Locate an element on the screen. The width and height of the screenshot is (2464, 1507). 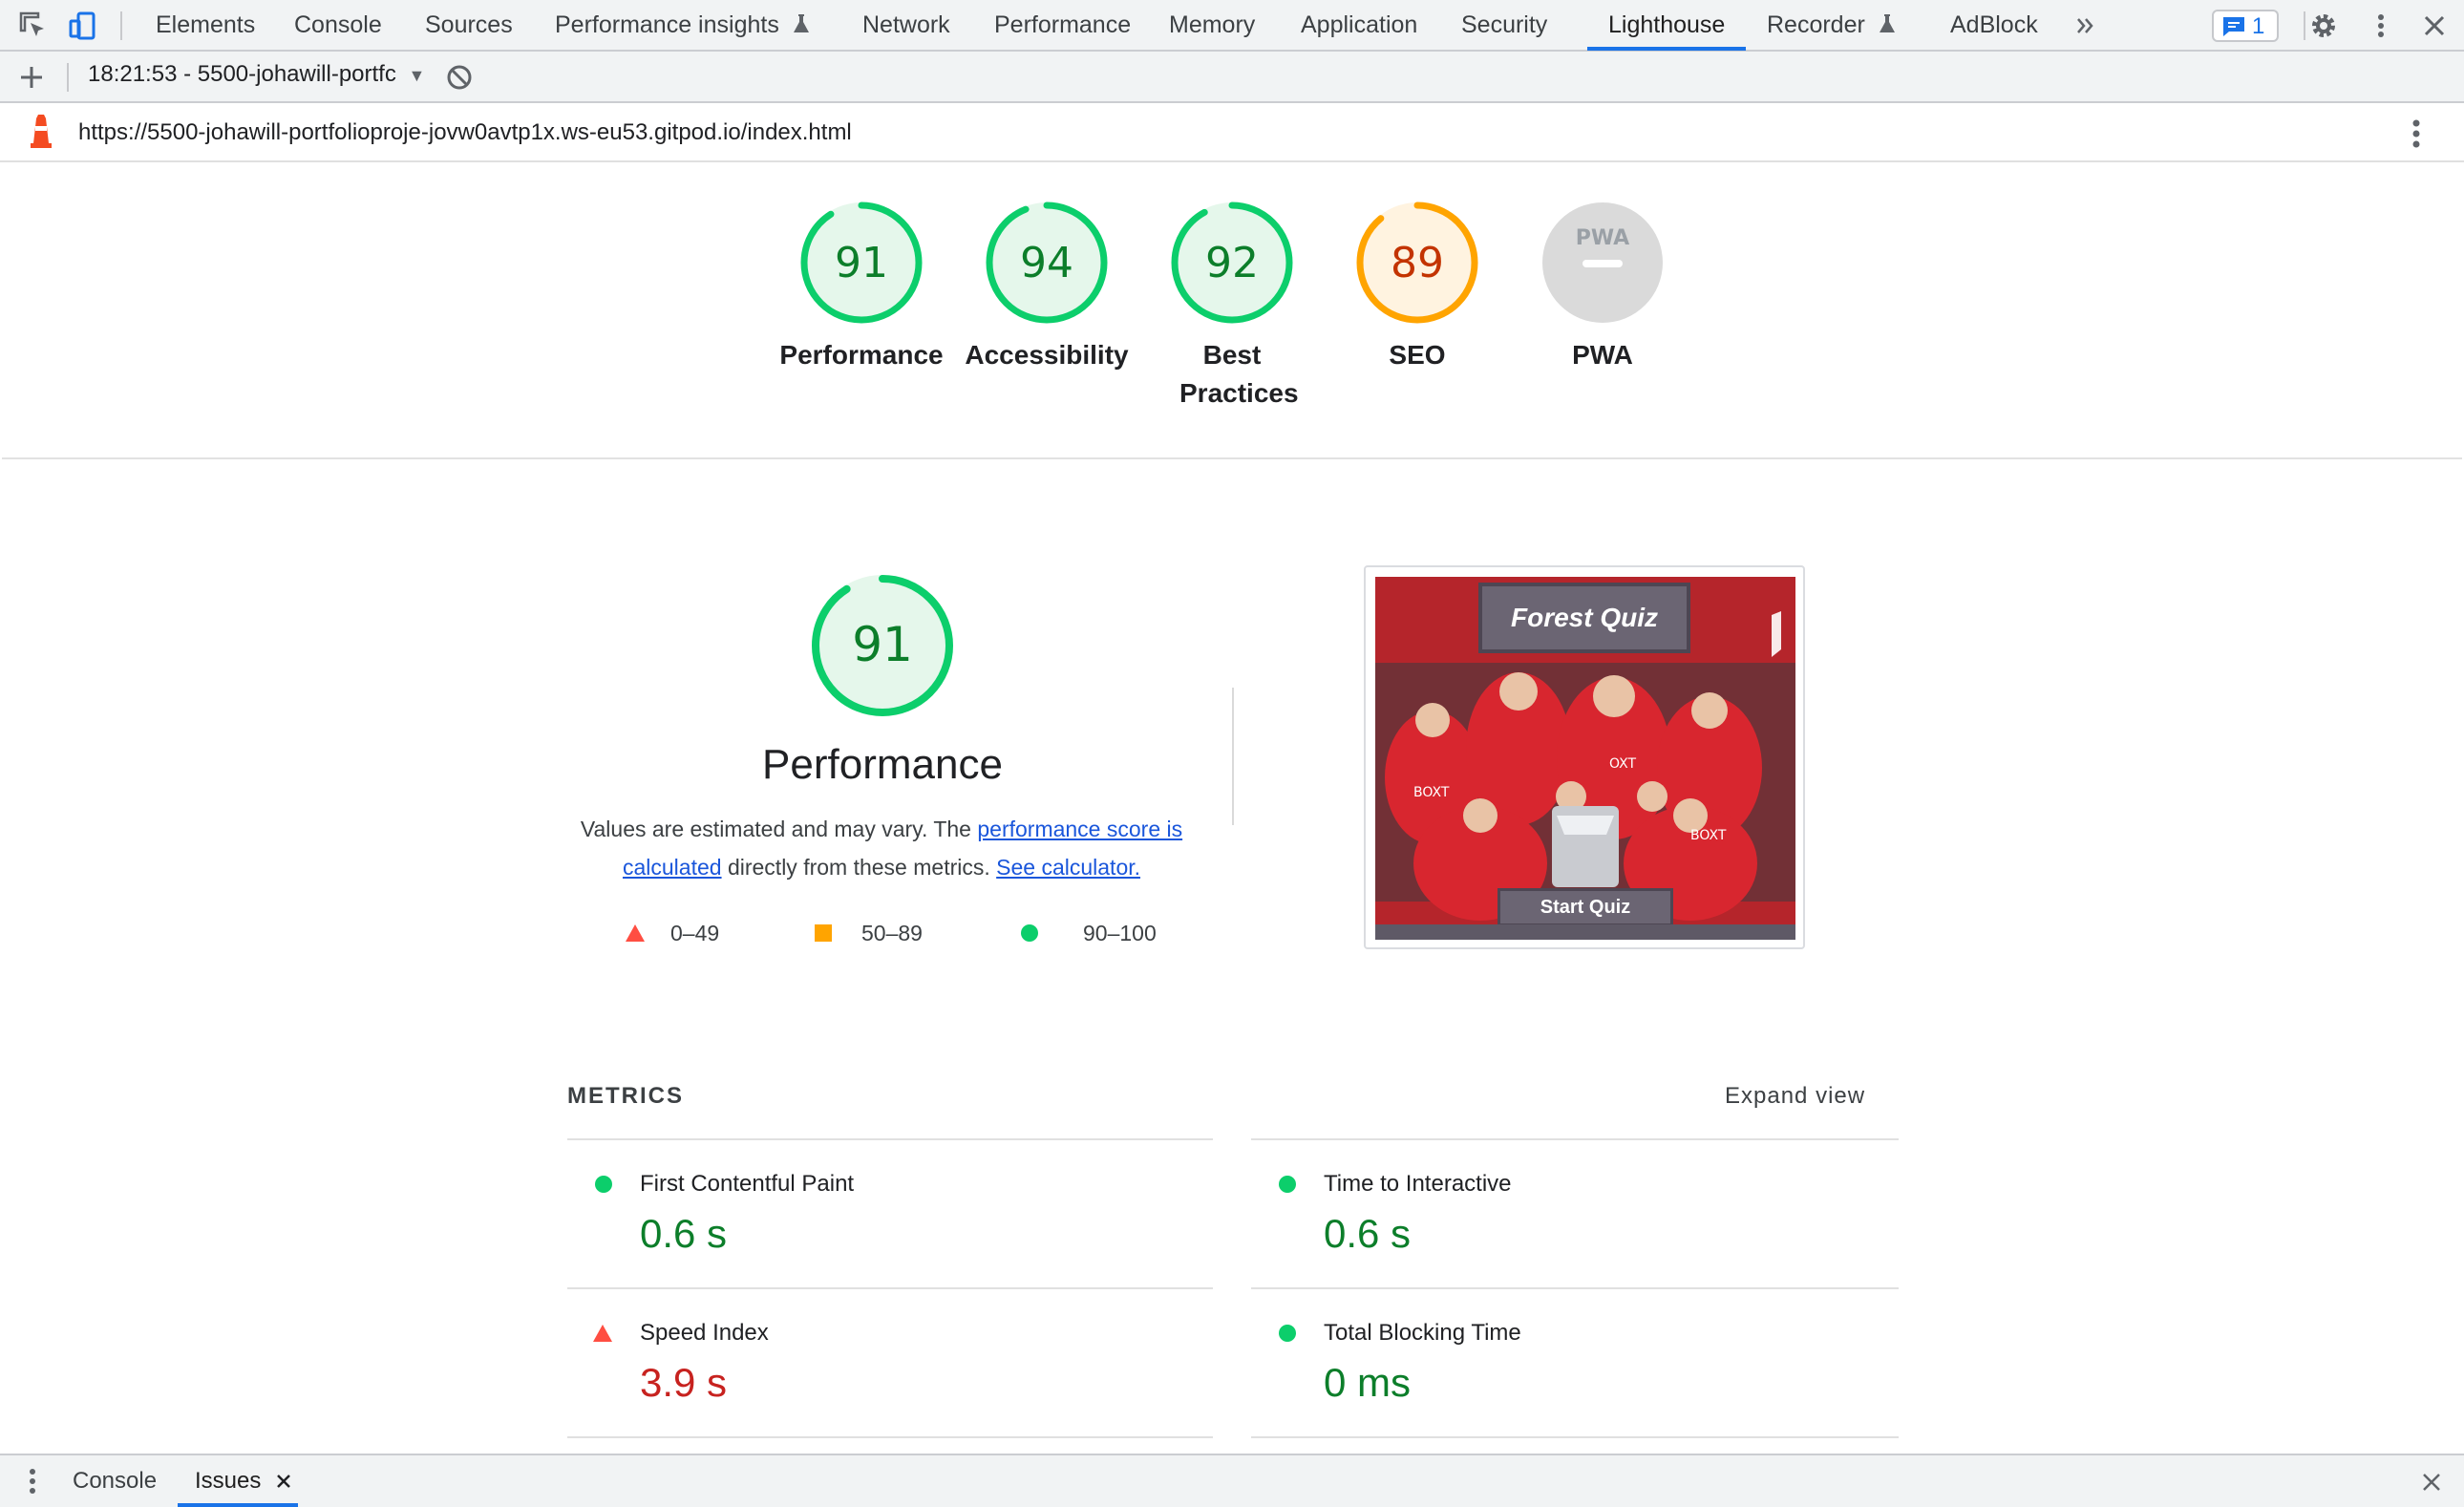
tab-sources: Sources is located at coordinates (469, 25).